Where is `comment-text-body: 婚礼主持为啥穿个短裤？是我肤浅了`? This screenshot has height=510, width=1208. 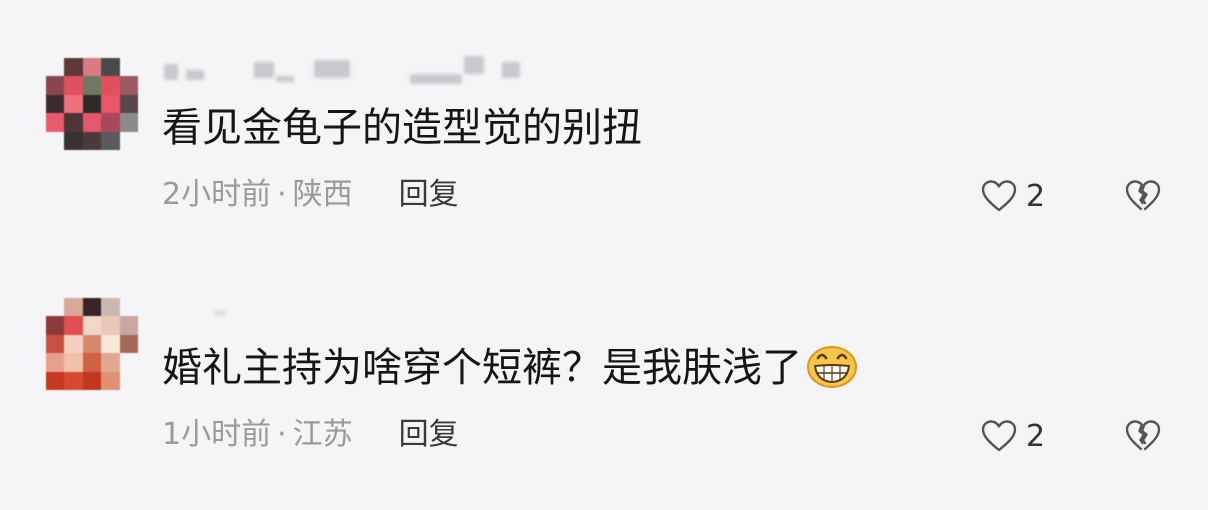 comment-text-body: 婚礼主持为啥穿个短裤？是我肤浅了 is located at coordinates (482, 368).